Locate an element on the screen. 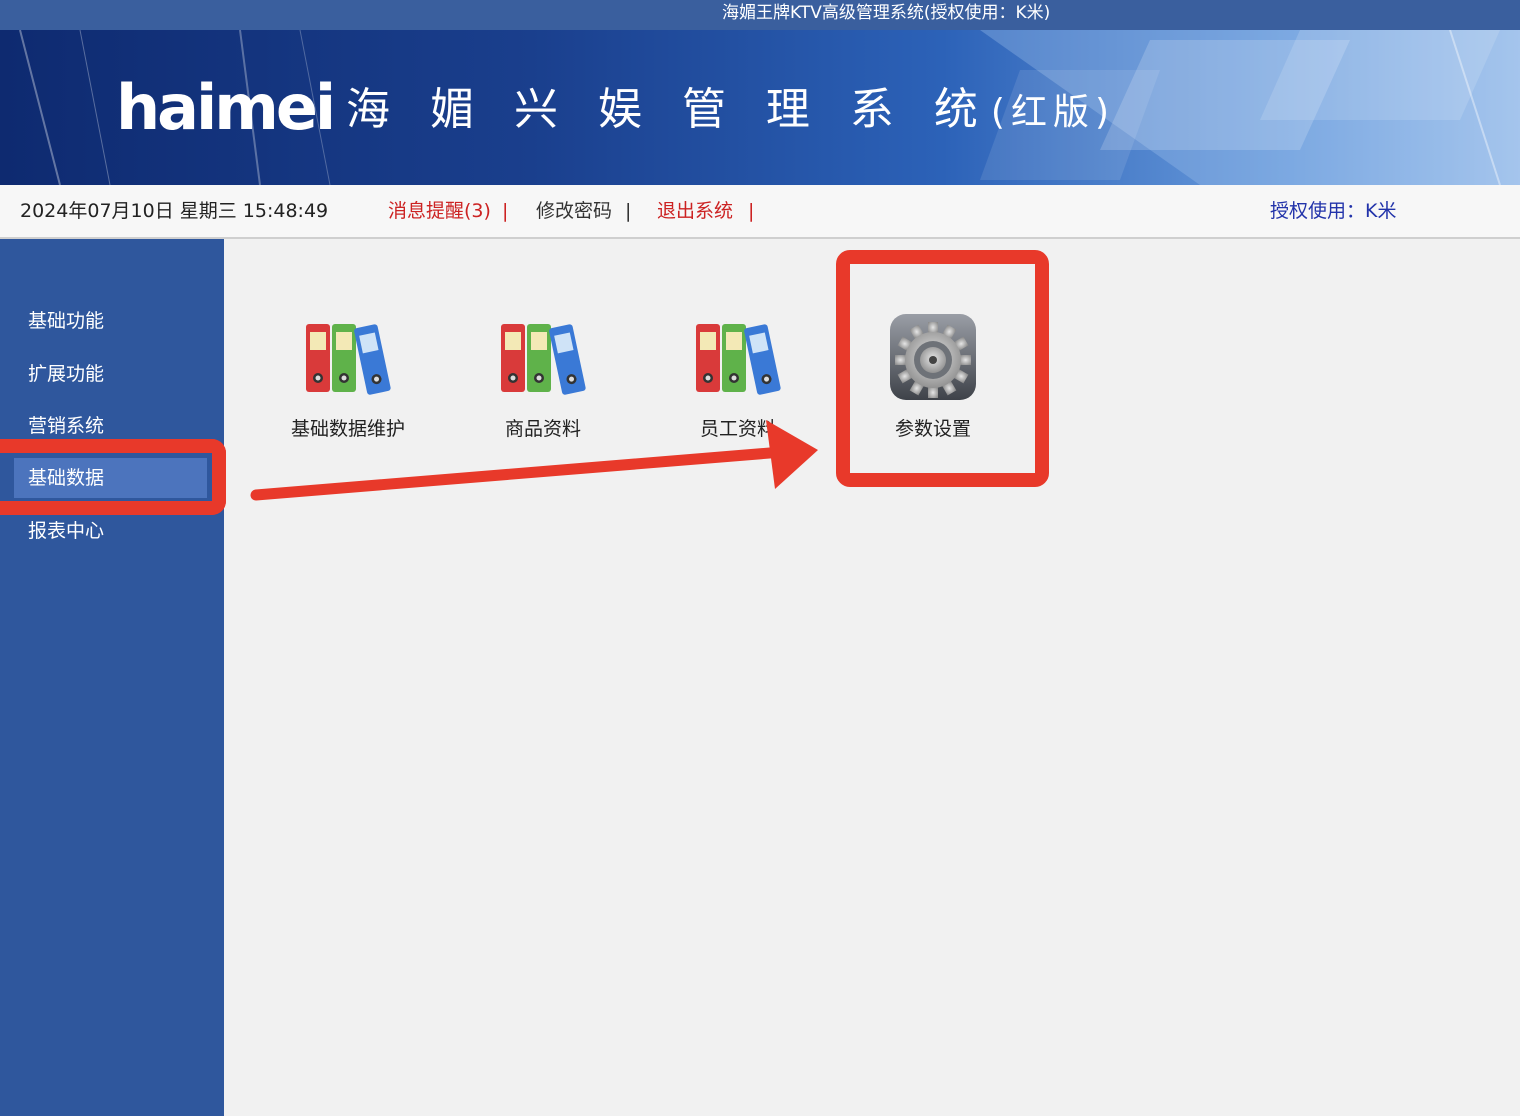 This screenshot has width=1520, height=1116. annotation-box-settings is located at coordinates (942, 368).